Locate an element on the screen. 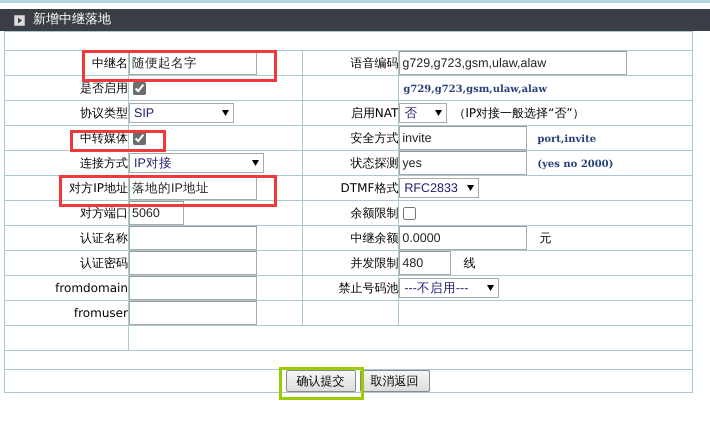 Image resolution: width=710 pixels, height=427 pixels. dropdown: ---不启用--- is located at coordinates (449, 288).